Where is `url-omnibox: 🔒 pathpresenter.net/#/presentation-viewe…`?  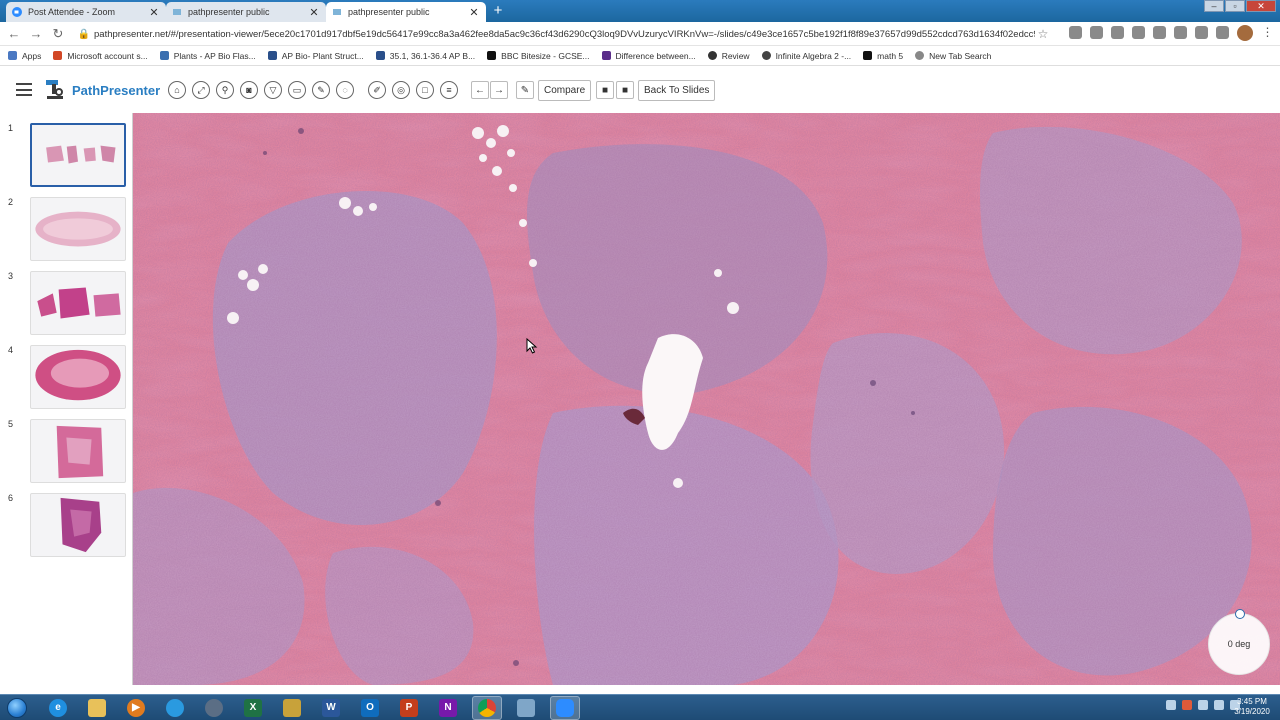
url-omnibox: 🔒 pathpresenter.net/#/presentation-viewe… is located at coordinates (563, 34).